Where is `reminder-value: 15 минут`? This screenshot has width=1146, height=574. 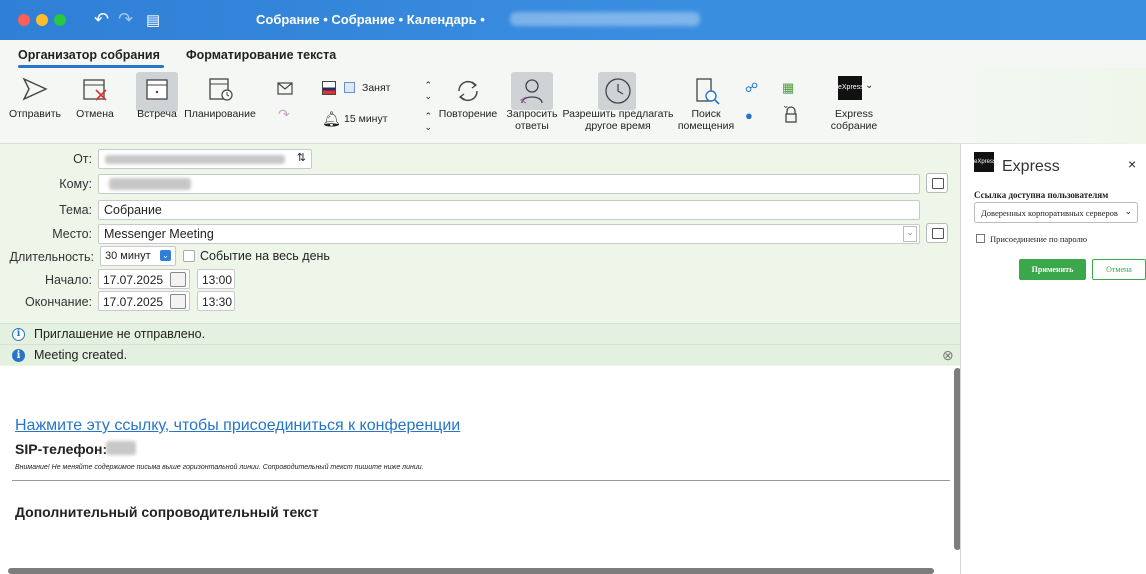
reminder-value: 15 минут is located at coordinates (366, 119).